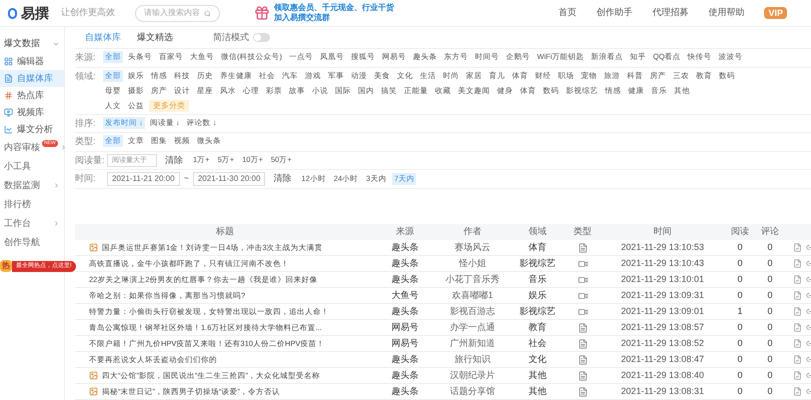 The width and height of the screenshot is (811, 400). Describe the element at coordinates (22, 147) in the screenshot. I see `sidebar-heading: 内容审核` at that location.